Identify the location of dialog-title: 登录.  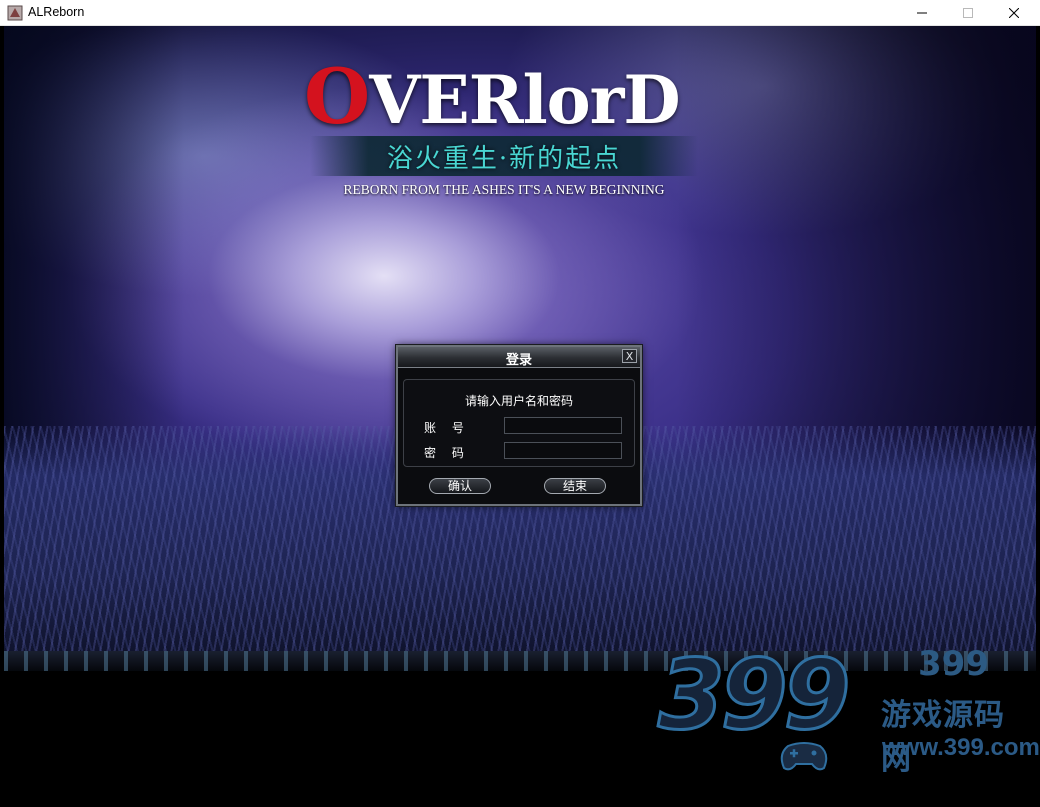
(518, 360).